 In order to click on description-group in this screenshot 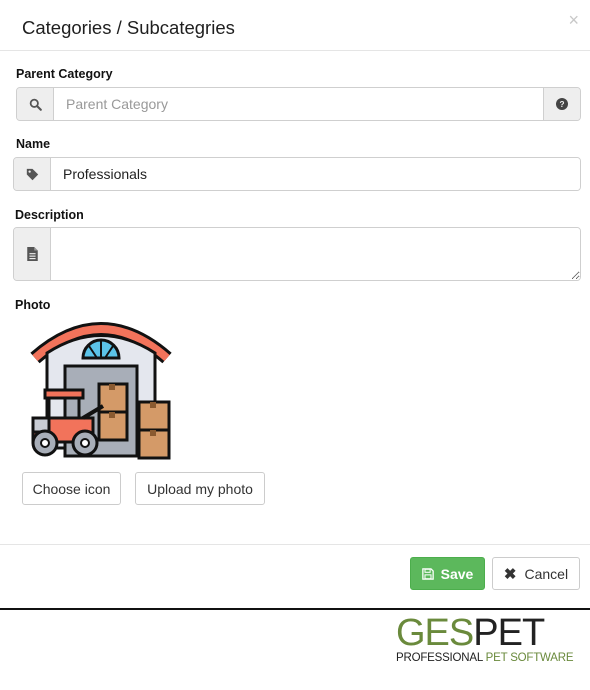, I will do `click(297, 254)`.